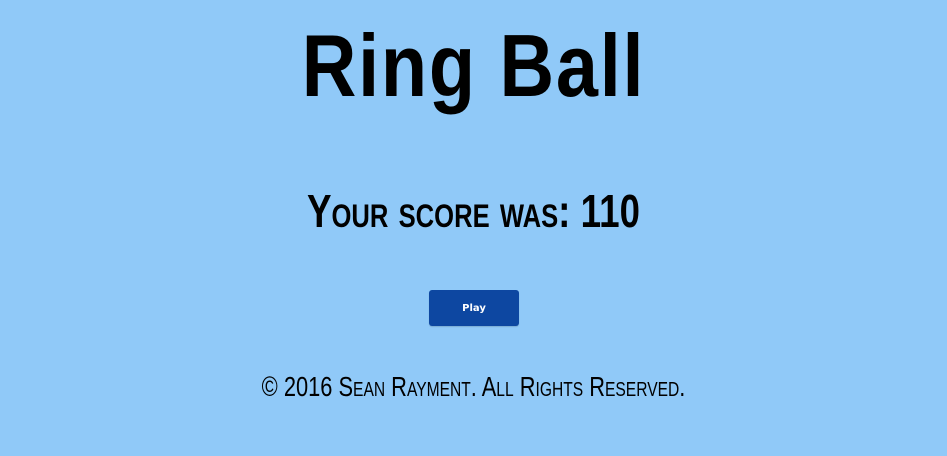 This screenshot has width=947, height=456. What do you see at coordinates (473, 211) in the screenshot?
I see `score-message: Your score was: 110` at bounding box center [473, 211].